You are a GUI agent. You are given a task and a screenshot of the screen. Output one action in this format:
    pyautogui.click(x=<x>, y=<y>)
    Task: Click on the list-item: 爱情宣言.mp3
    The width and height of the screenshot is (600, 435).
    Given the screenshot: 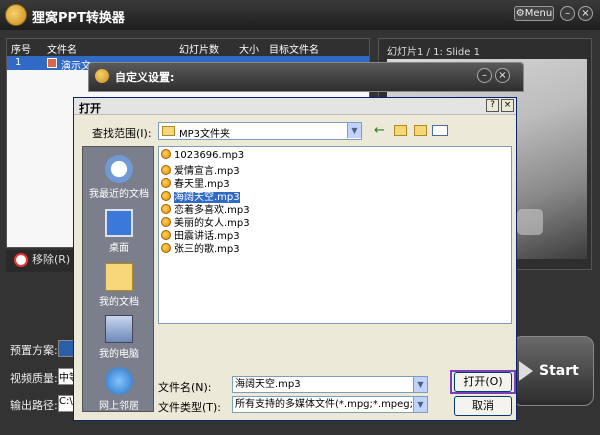 What is the action you would take?
    pyautogui.click(x=200, y=169)
    